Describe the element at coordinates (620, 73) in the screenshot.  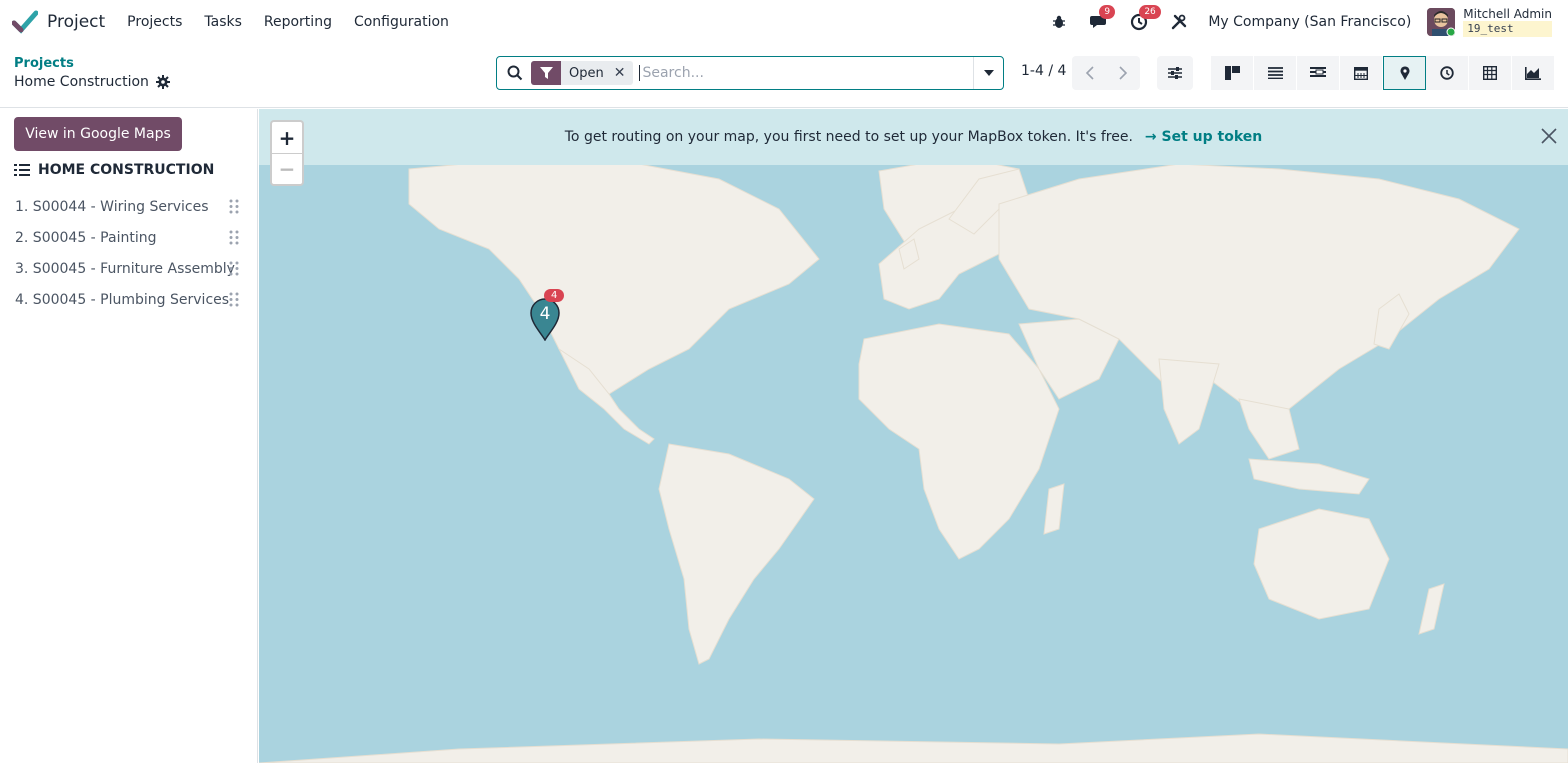
I see `facet-remove-icon: ✕` at that location.